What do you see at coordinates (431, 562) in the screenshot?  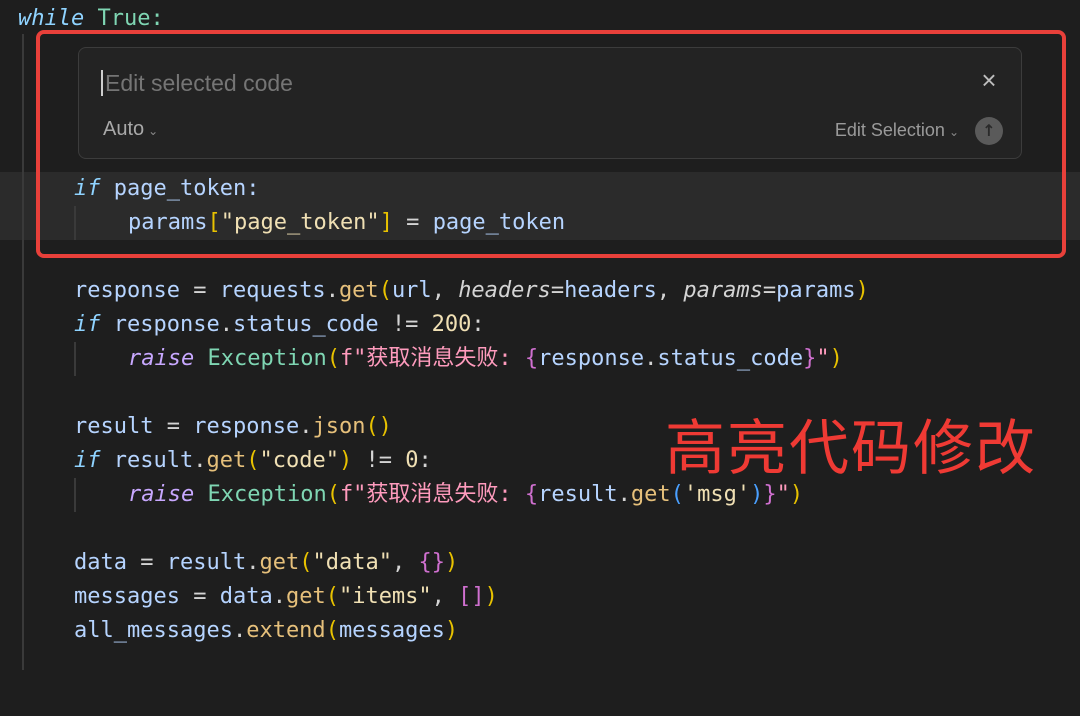 I see `code-token: {}` at bounding box center [431, 562].